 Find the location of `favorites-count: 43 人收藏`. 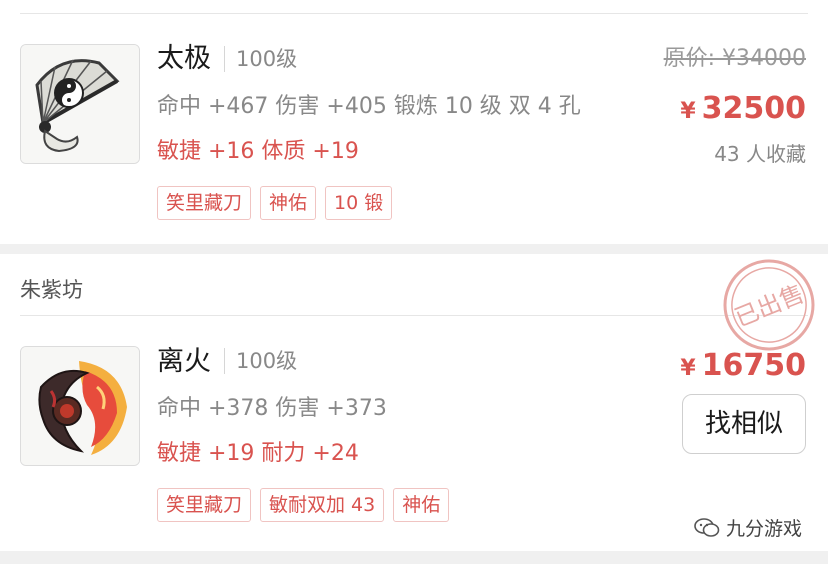

favorites-count: 43 人收藏 is located at coordinates (760, 154).